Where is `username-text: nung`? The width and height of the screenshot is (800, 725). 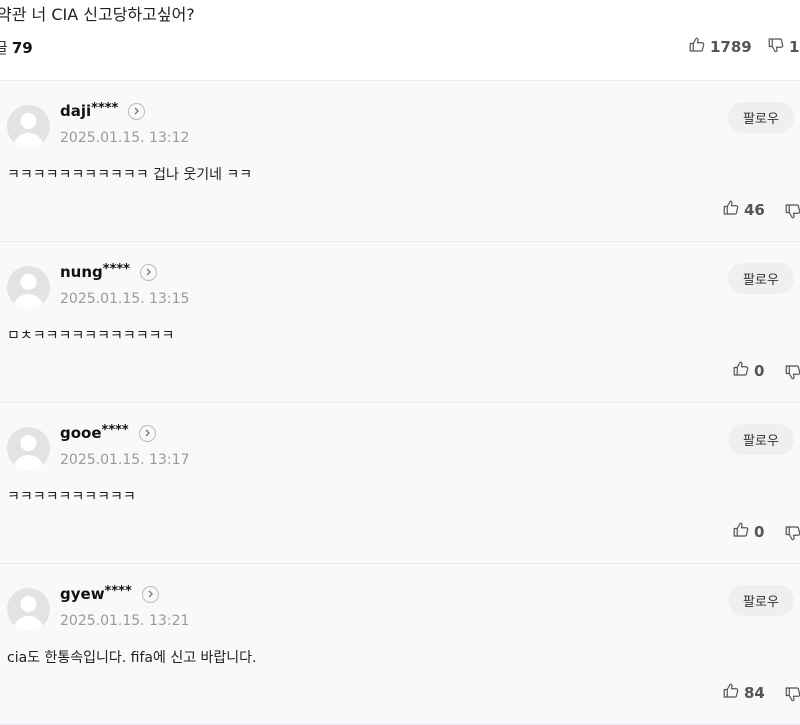
username-text: nung is located at coordinates (81, 272).